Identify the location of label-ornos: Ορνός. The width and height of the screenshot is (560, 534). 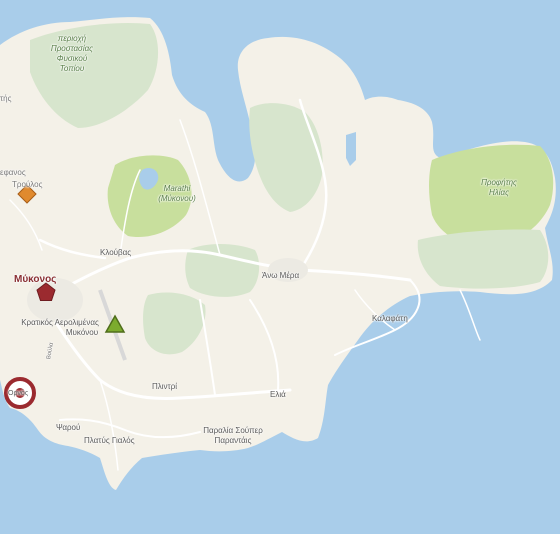
(18, 393).